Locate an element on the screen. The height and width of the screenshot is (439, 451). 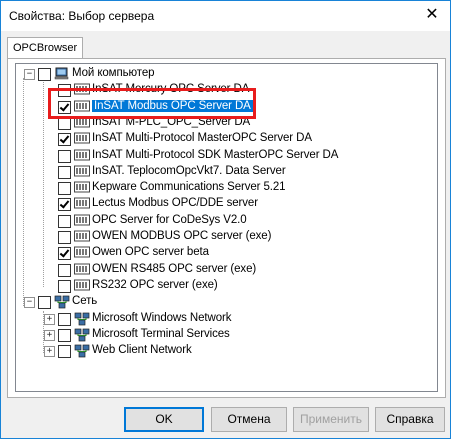
title-bar: Свойства: Выбор сервера ✕ is located at coordinates (225, 16).